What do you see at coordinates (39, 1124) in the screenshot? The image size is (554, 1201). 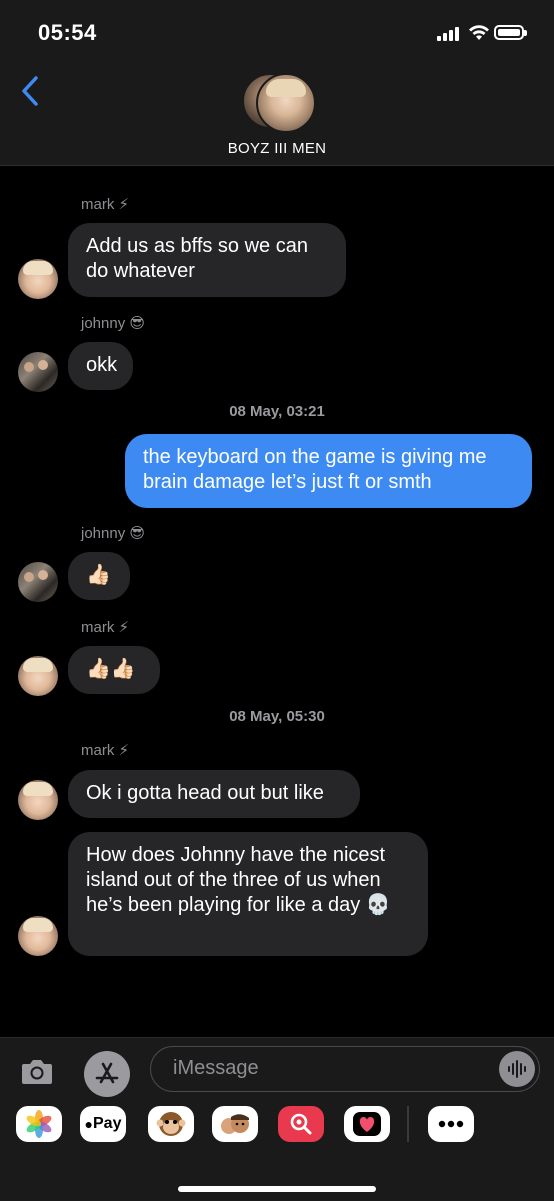 I see `photos-app-icon` at bounding box center [39, 1124].